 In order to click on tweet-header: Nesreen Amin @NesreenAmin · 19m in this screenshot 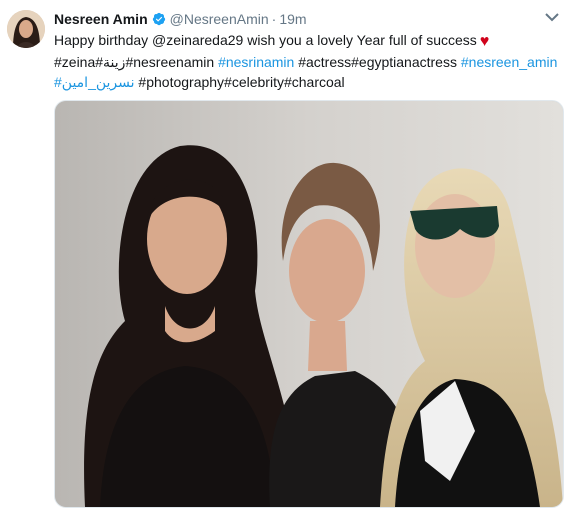, I will do `click(299, 19)`.